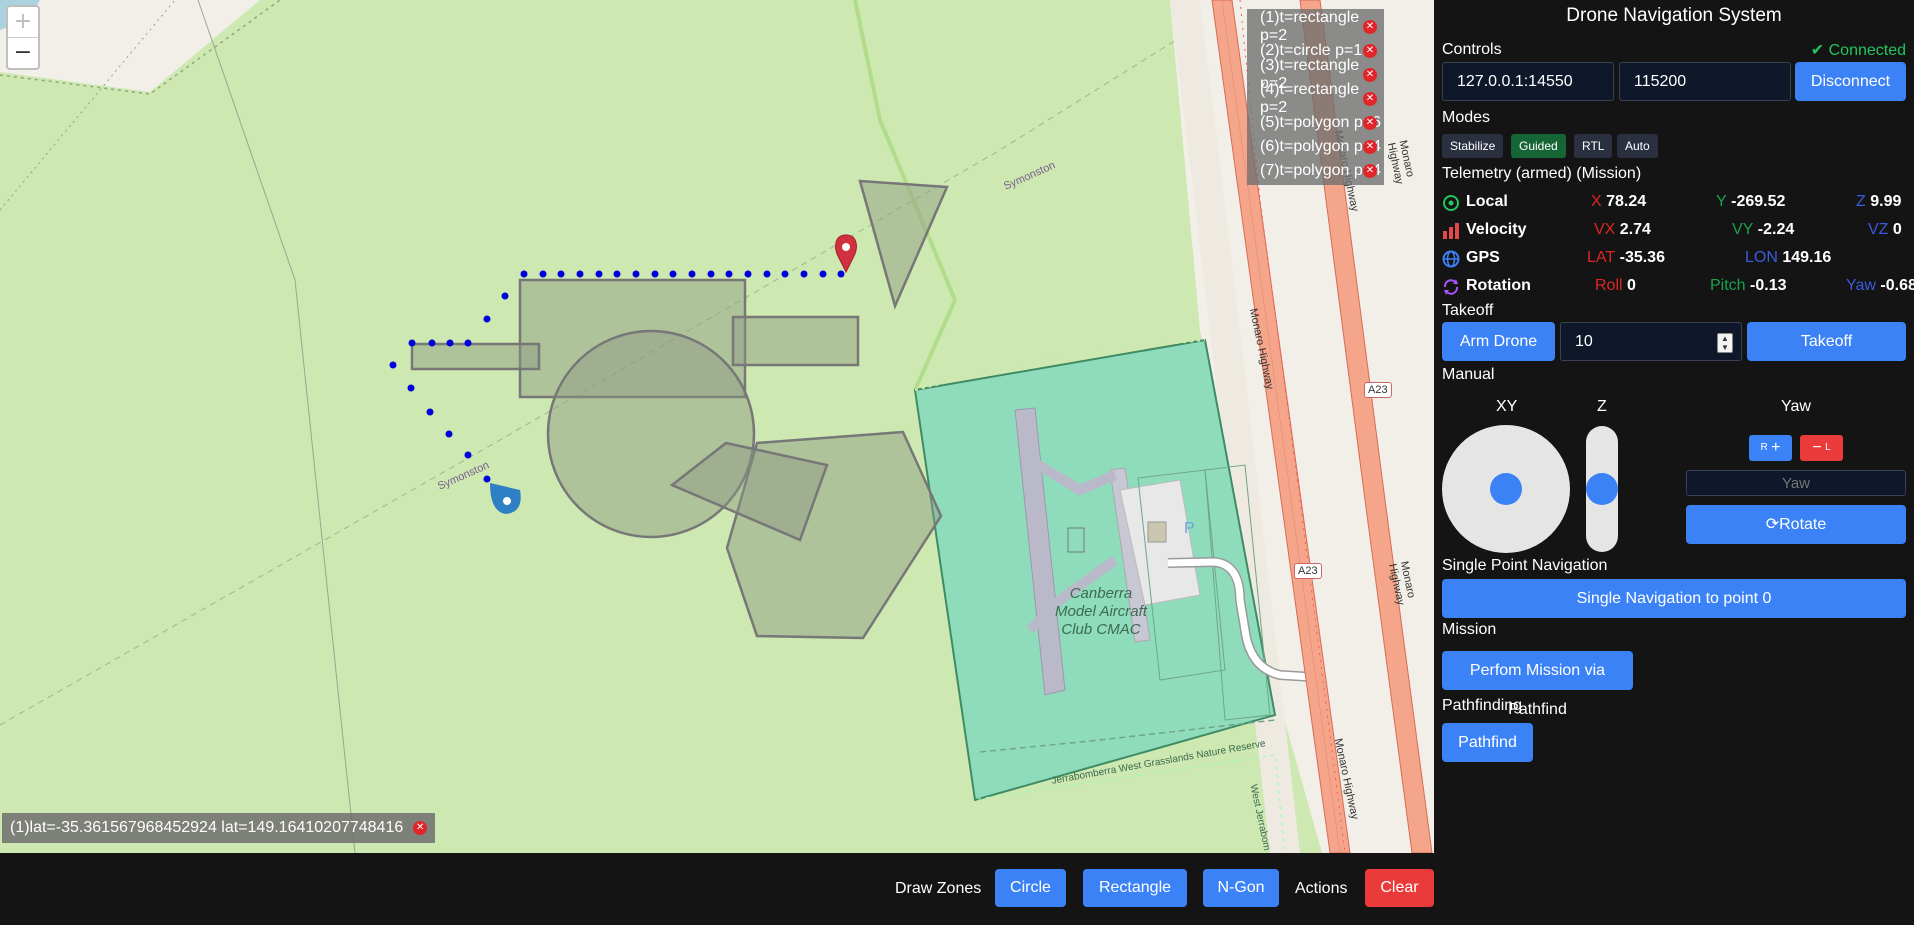  I want to click on club-label-line: Model Aircraft, so click(1101, 611).